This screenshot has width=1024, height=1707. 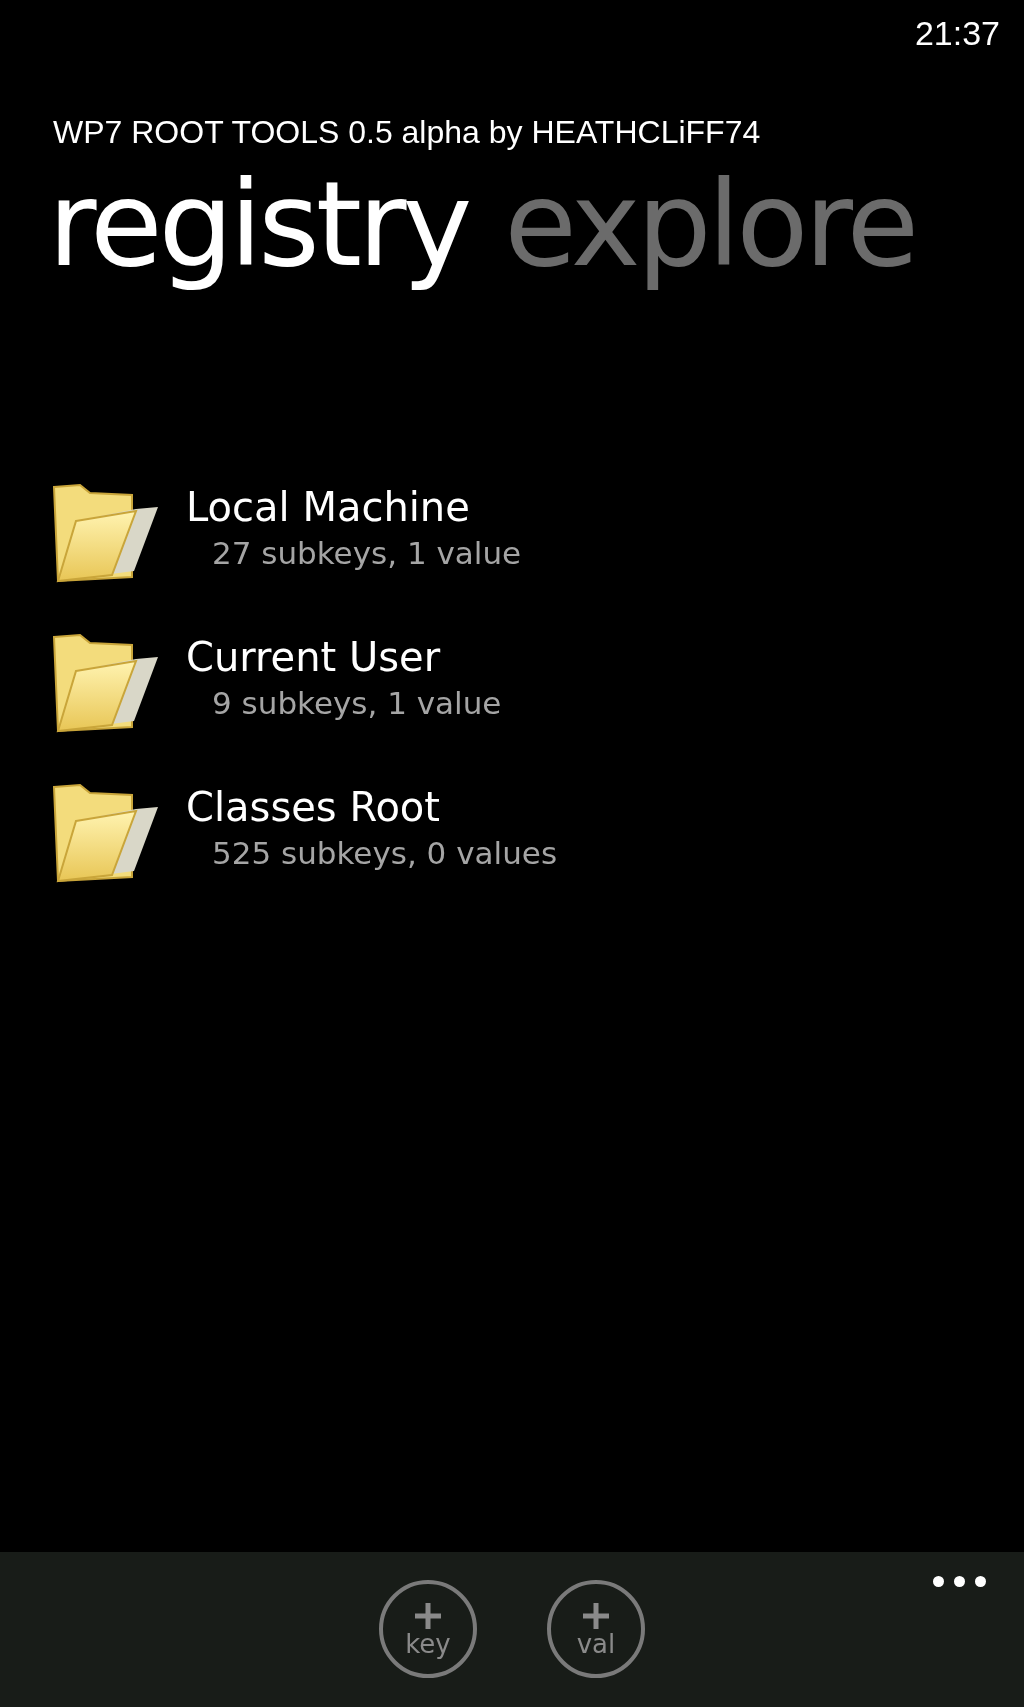 What do you see at coordinates (710, 225) in the screenshot?
I see `pivot-tab: explore` at bounding box center [710, 225].